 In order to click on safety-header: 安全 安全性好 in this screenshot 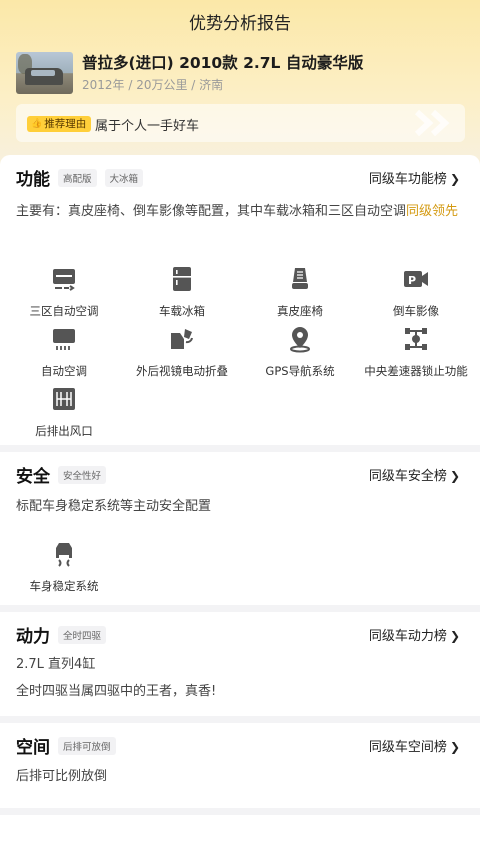, I will do `click(61, 474)`.